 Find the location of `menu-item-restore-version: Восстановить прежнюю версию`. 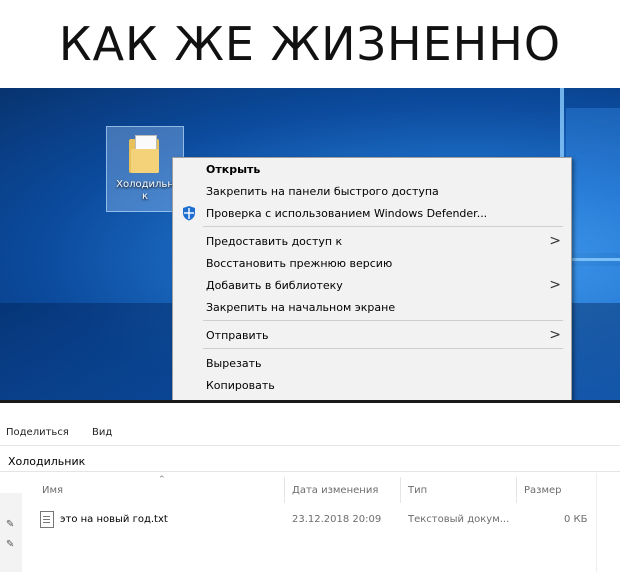

menu-item-restore-version: Восстановить прежнюю версию is located at coordinates (372, 263).